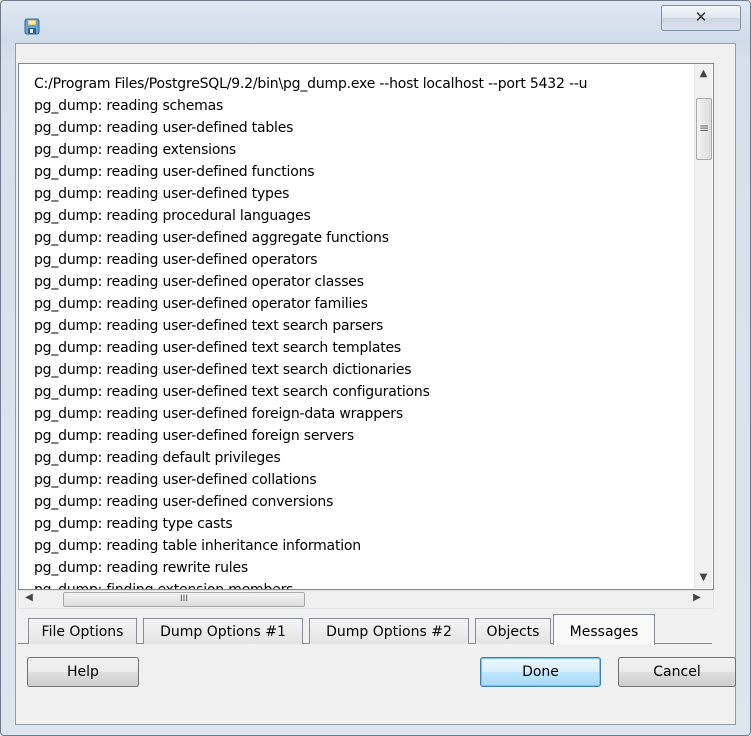 This screenshot has height=736, width=751. Describe the element at coordinates (175, 480) in the screenshot. I see `message-line: pg_dump: reading user-defined collations` at that location.